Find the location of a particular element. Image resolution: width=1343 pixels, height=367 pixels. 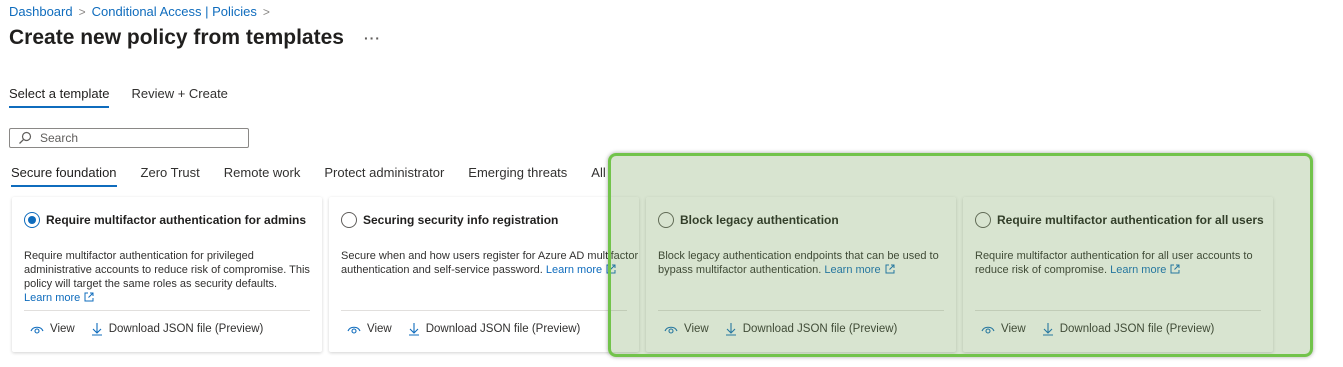

page-title-row: Create new policy from templates ··· is located at coordinates (195, 38).